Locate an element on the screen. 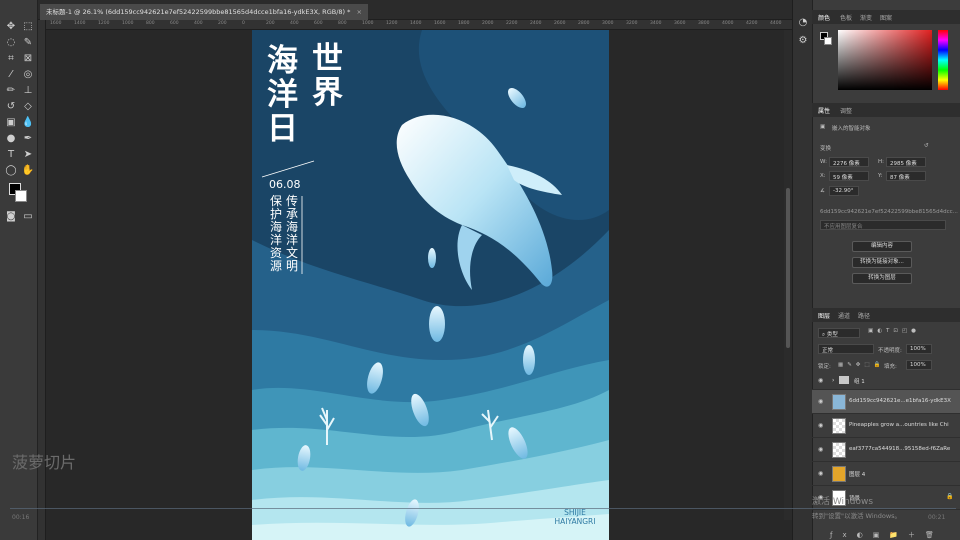  quick-mask-icon: ◙ is located at coordinates (11, 217).